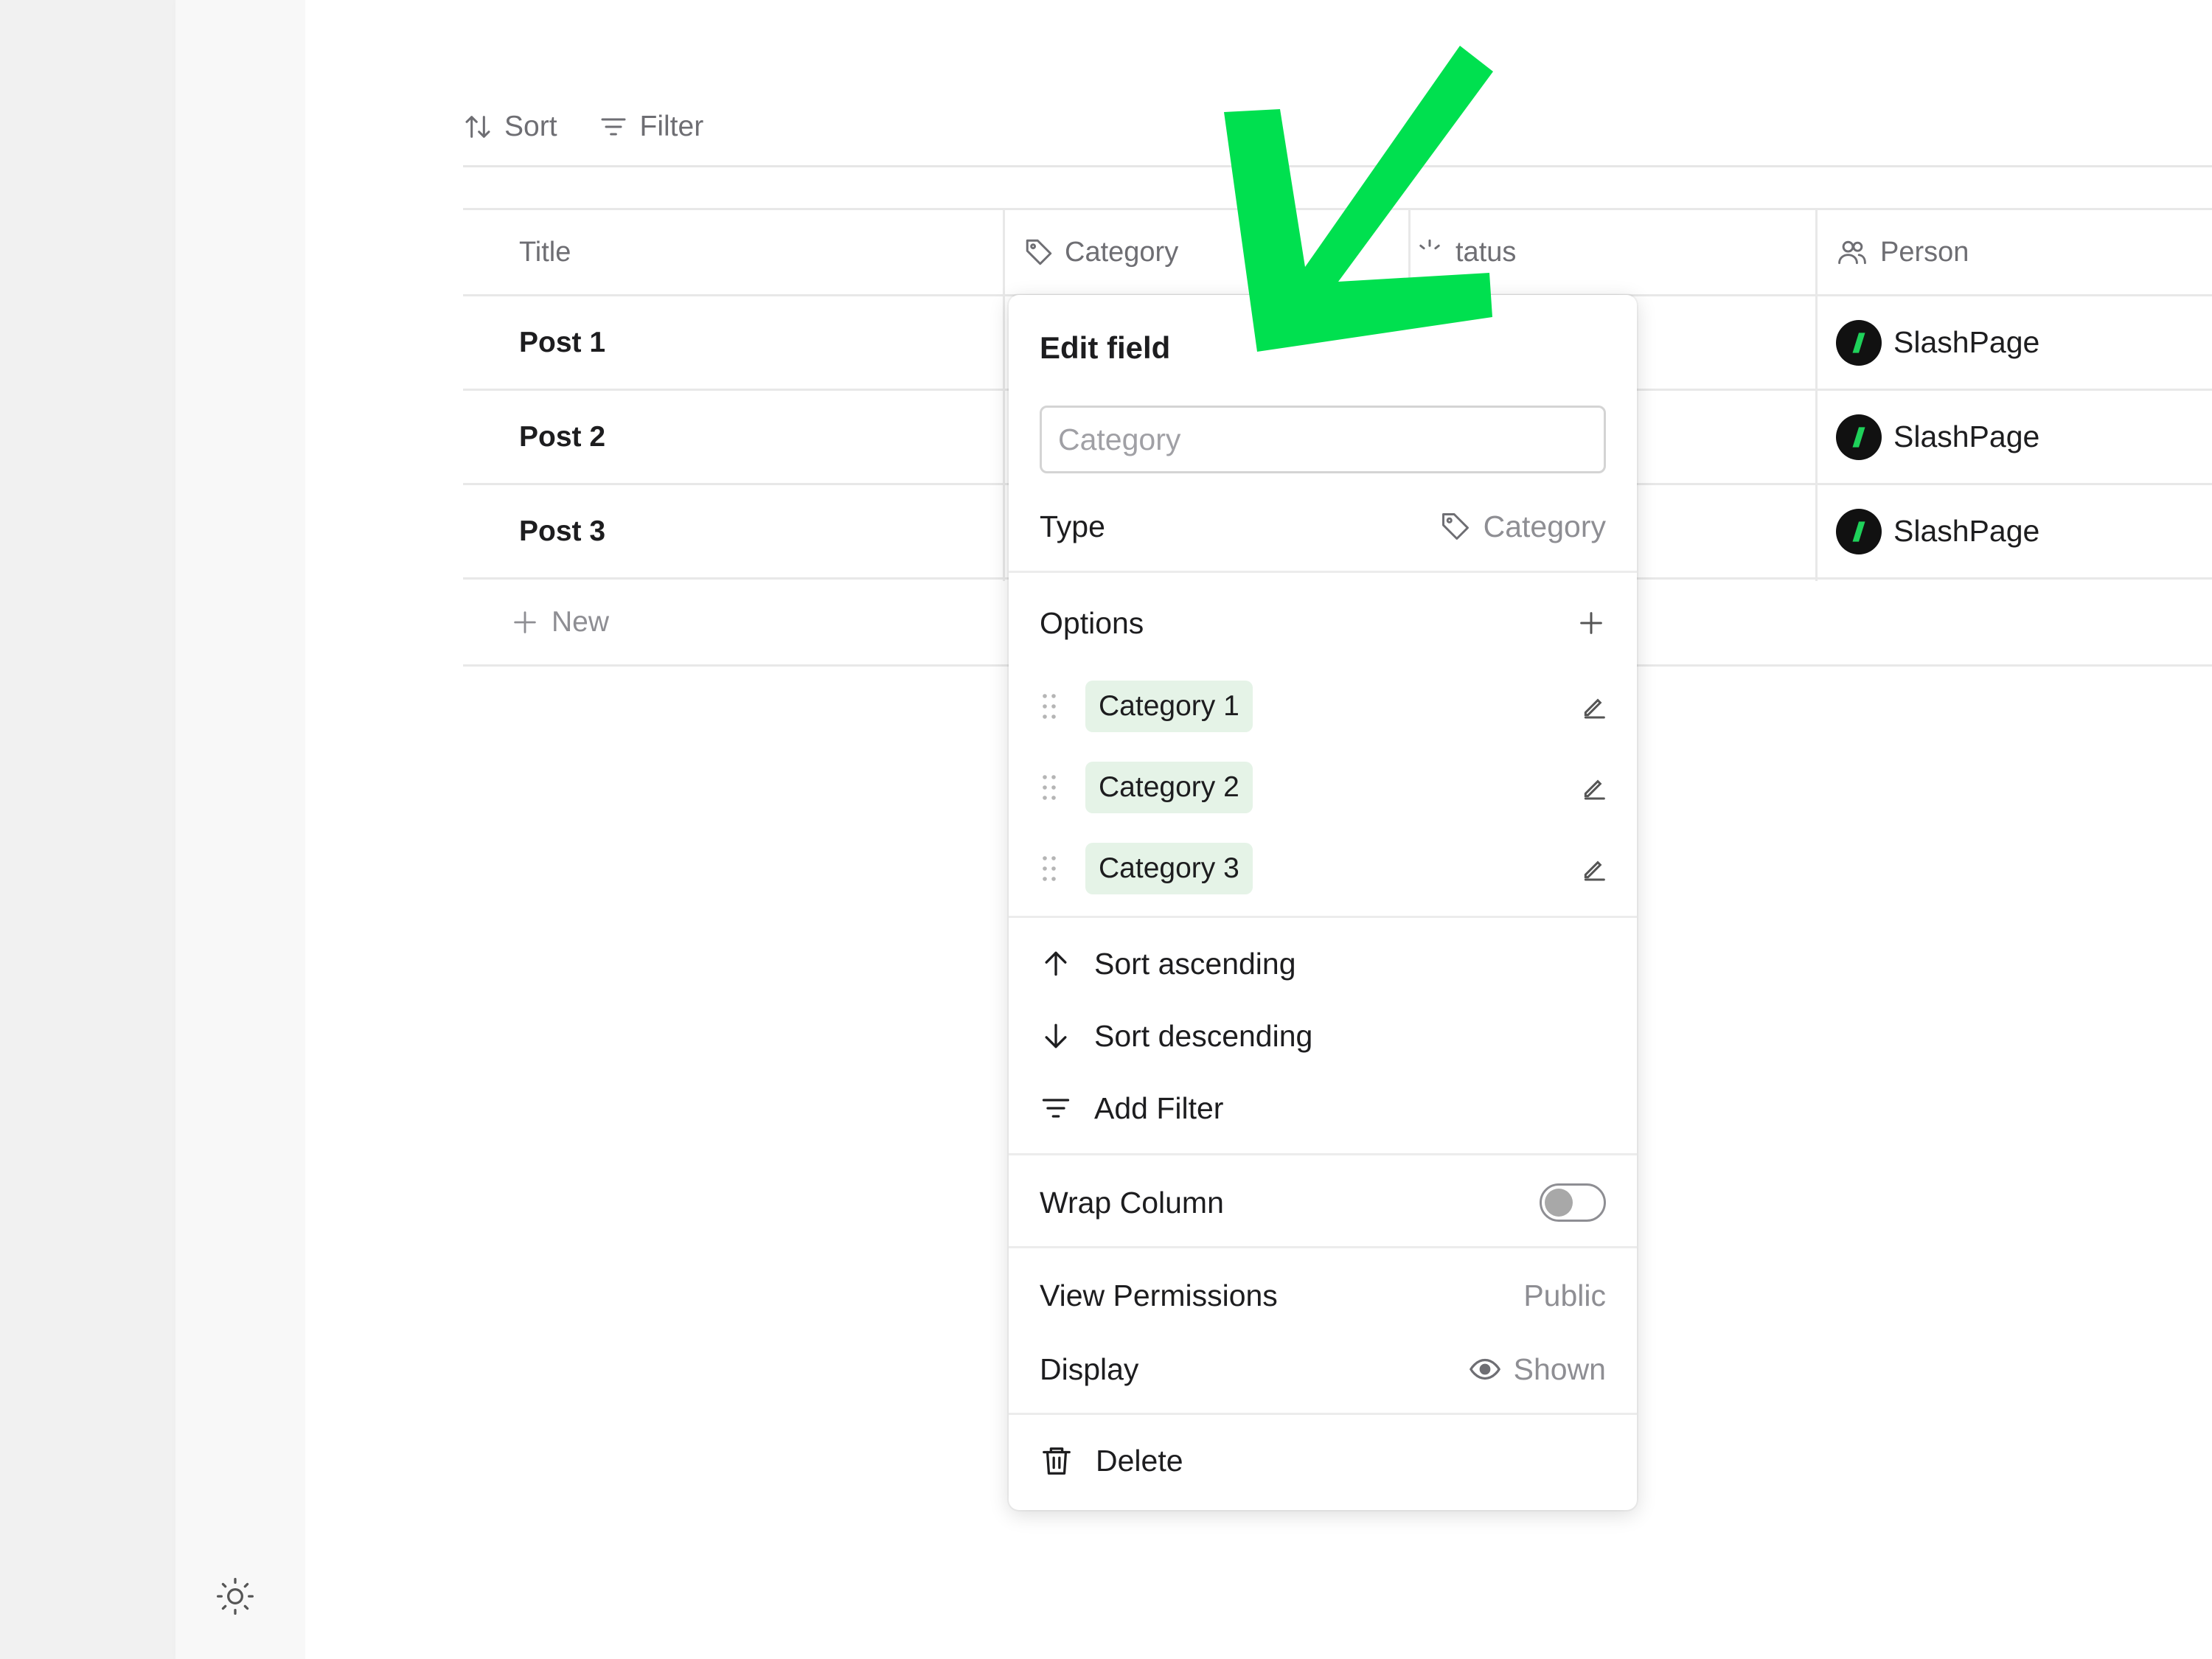  I want to click on arrow-up-icon, so click(1056, 963).